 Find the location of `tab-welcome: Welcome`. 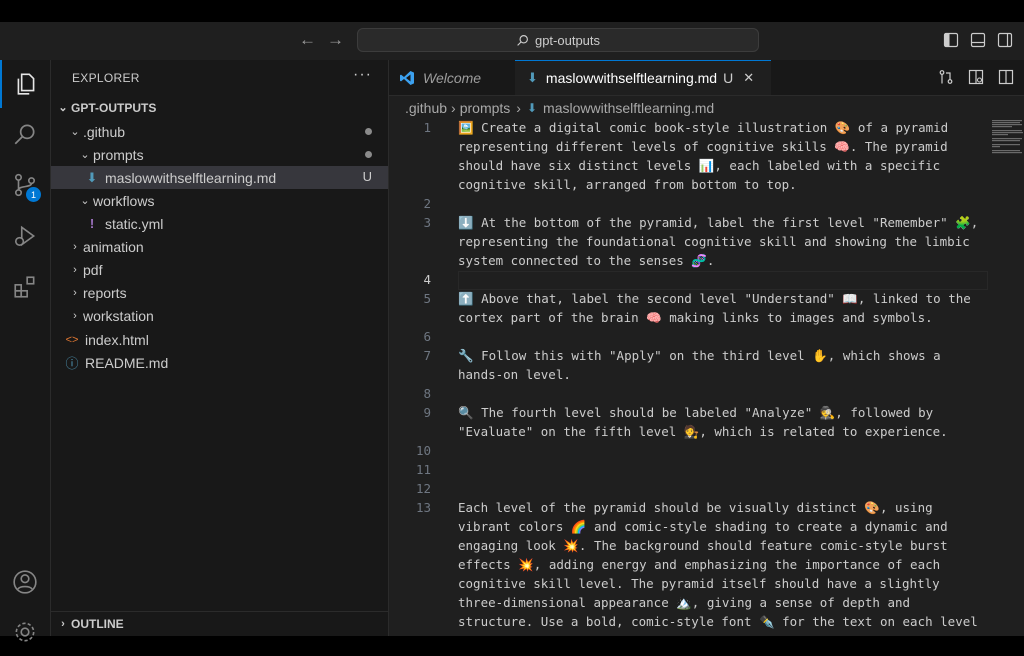

tab-welcome: Welcome is located at coordinates (451, 77).